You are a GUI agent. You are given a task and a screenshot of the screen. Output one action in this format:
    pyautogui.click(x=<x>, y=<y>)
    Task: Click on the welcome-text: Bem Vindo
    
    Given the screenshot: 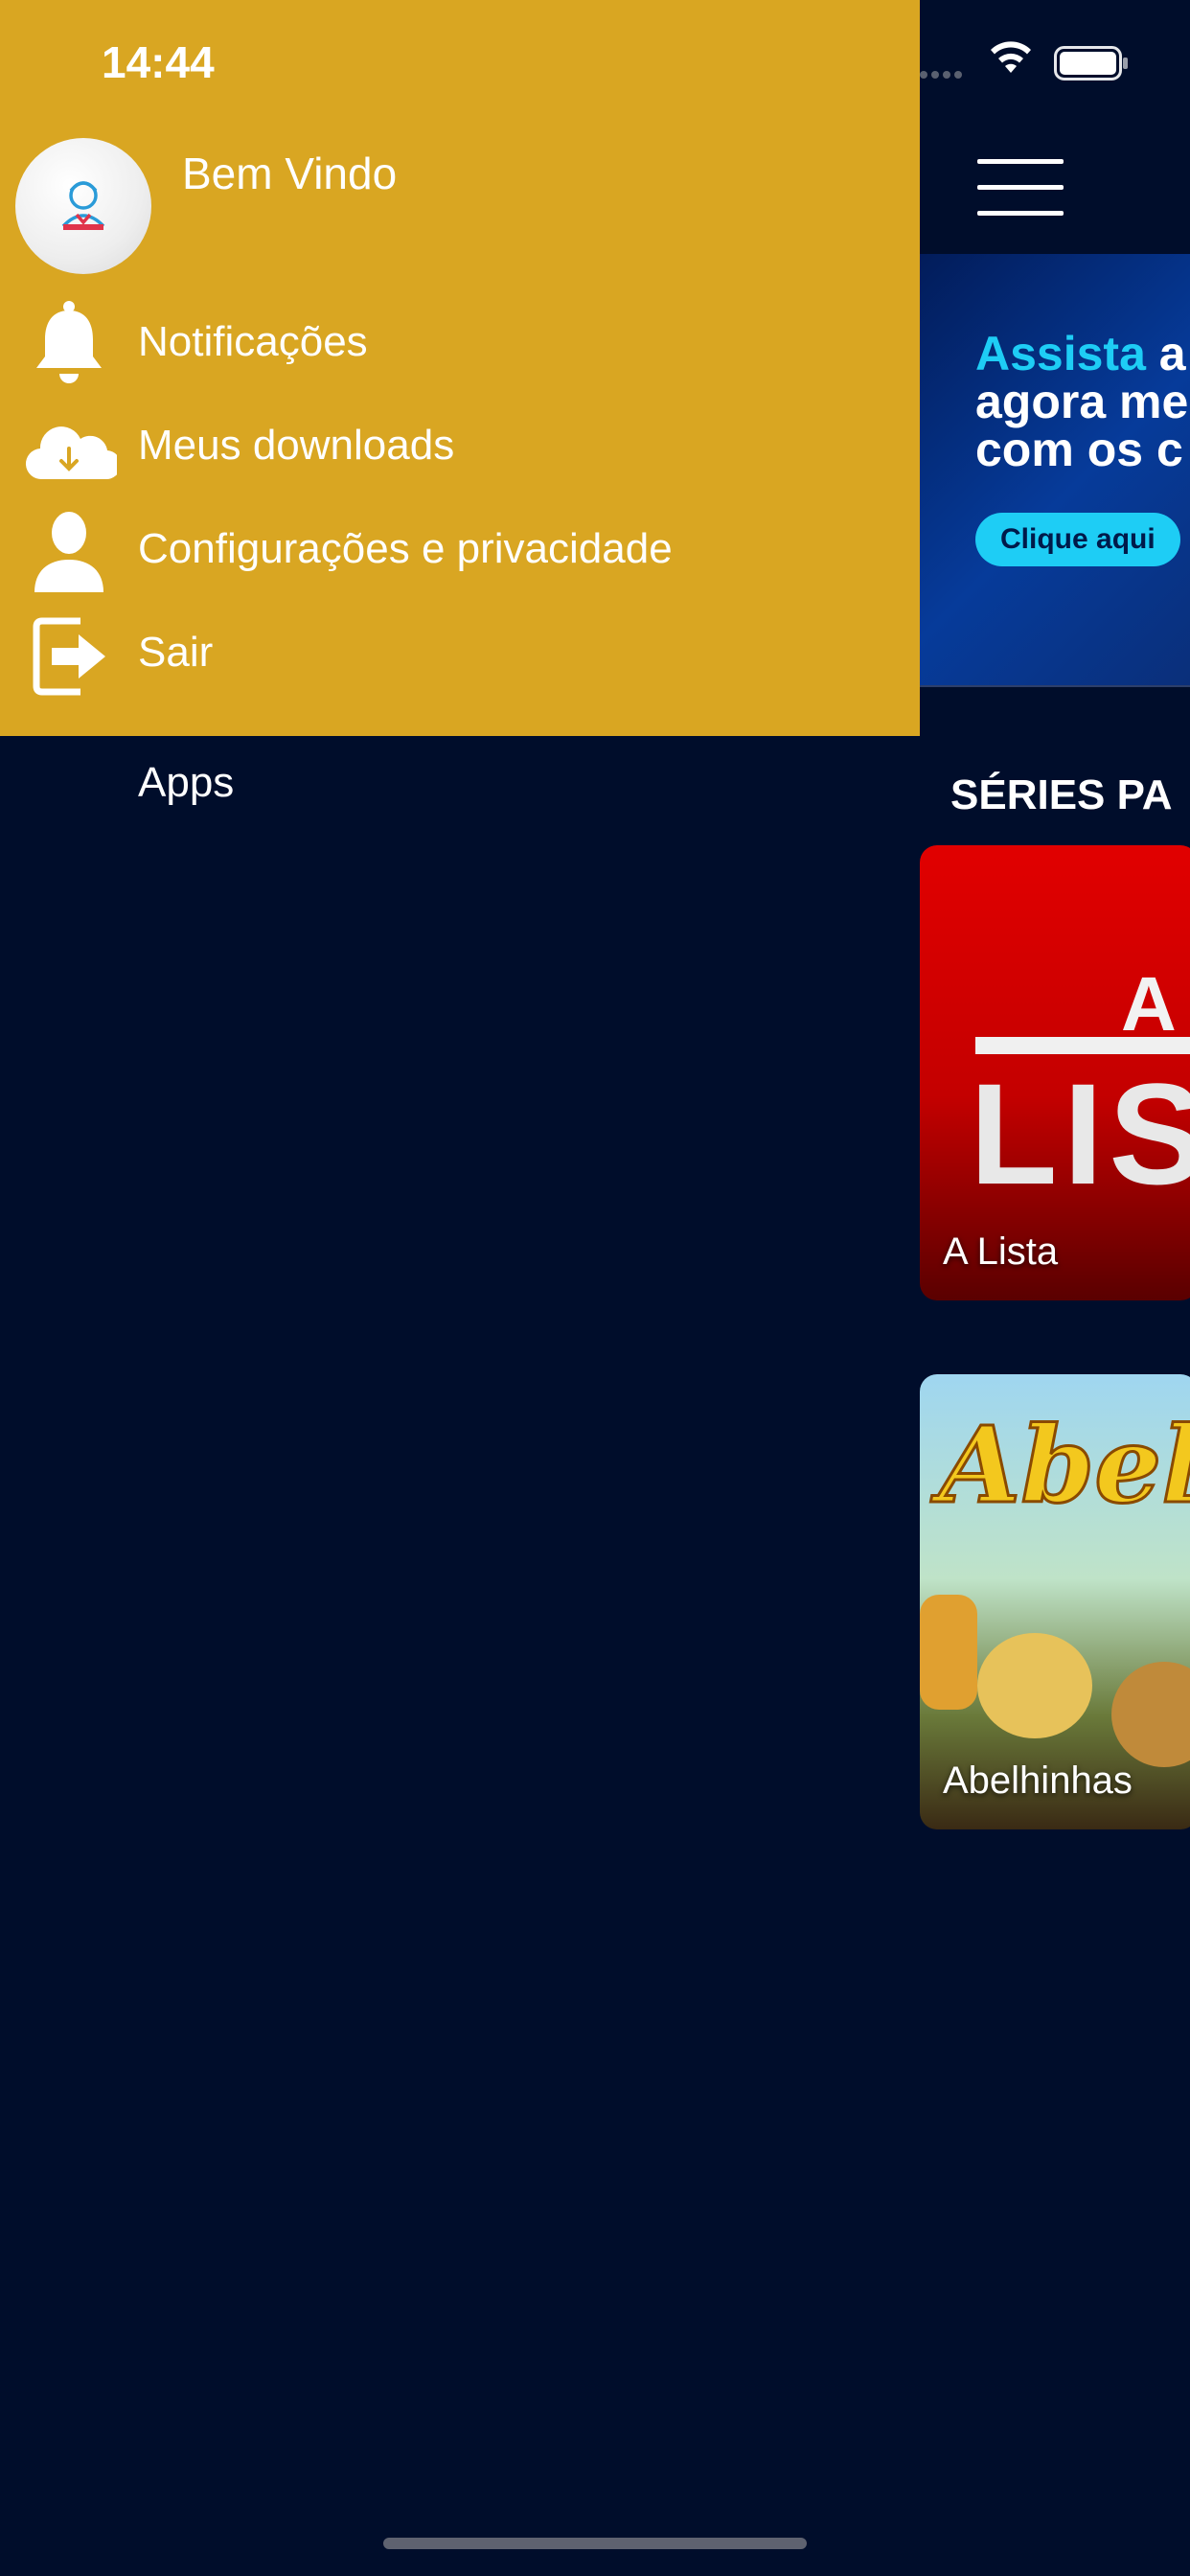 What is the action you would take?
    pyautogui.click(x=290, y=173)
    